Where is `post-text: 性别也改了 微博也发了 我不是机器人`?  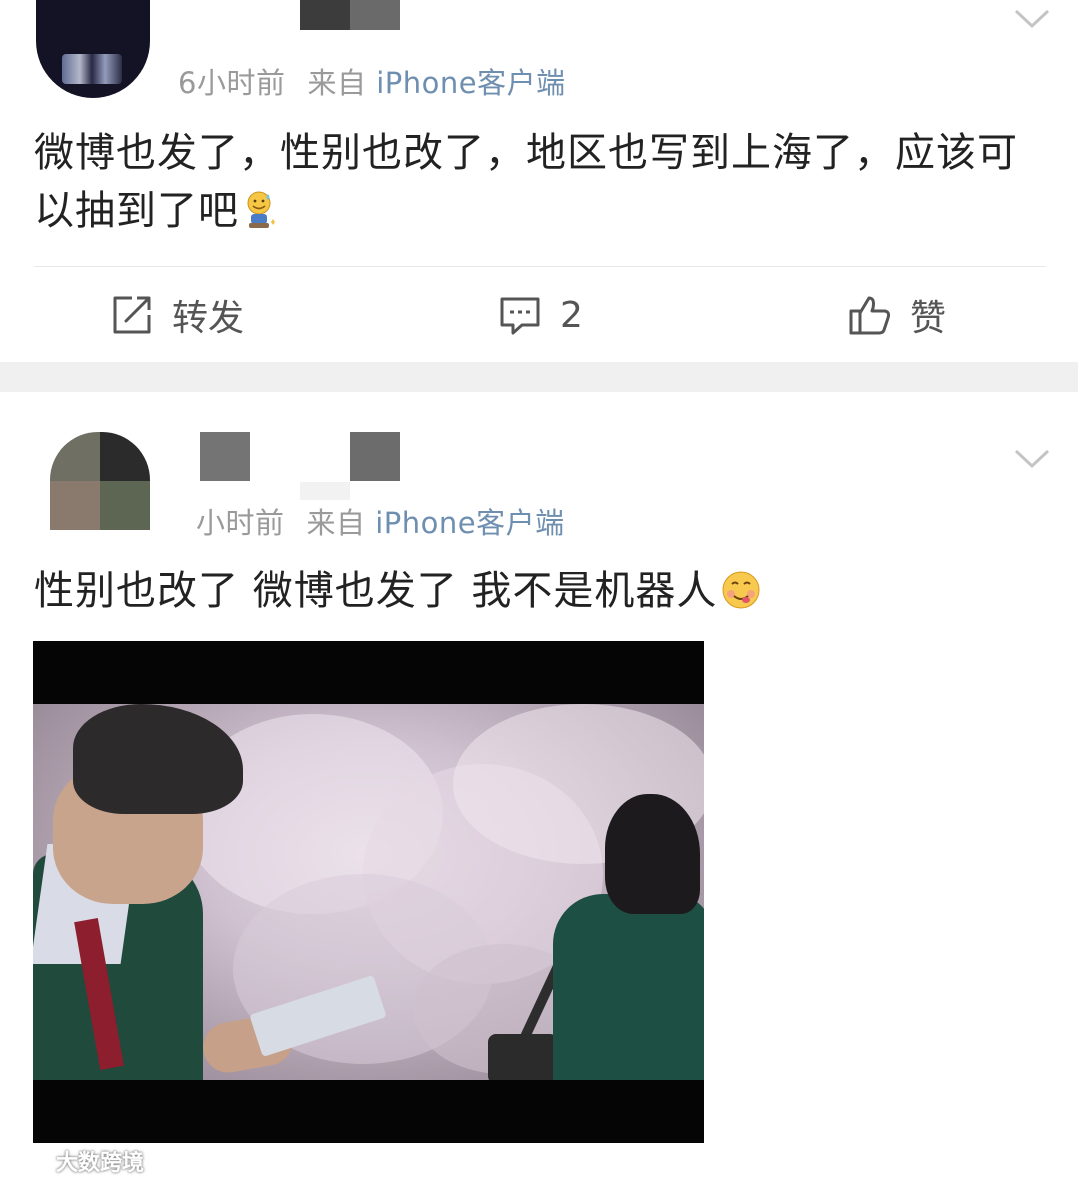
post-text: 性别也改了 微博也发了 我不是机器人 is located at coordinates (376, 591).